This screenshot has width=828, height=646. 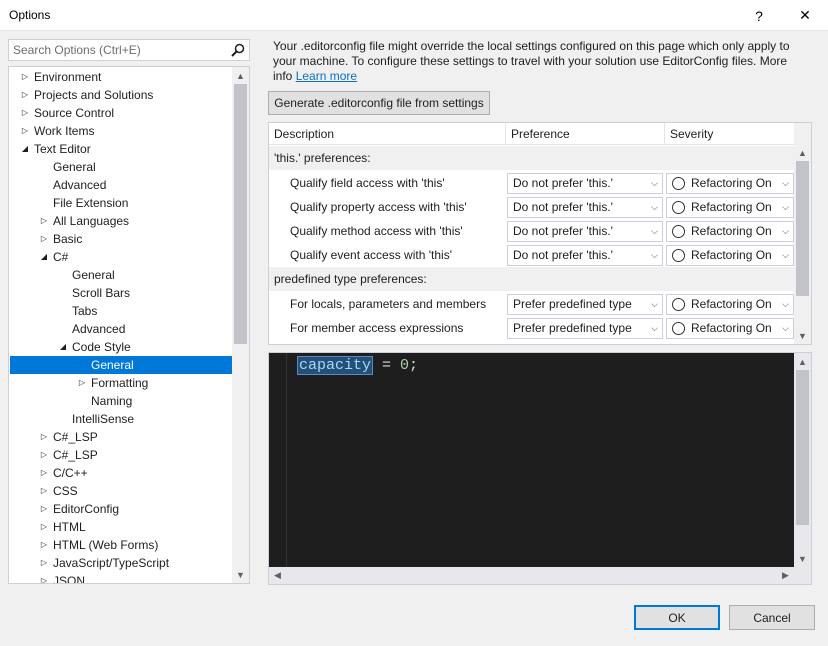 What do you see at coordinates (121, 293) in the screenshot?
I see `tree-node: Scroll Bars` at bounding box center [121, 293].